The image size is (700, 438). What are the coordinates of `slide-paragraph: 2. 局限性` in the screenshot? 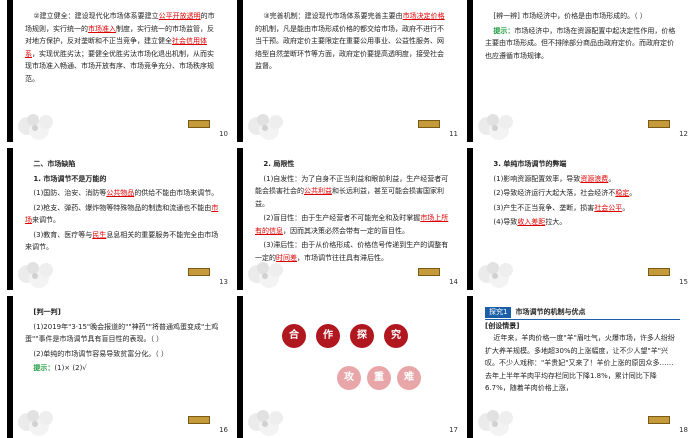 It's located at (352, 164).